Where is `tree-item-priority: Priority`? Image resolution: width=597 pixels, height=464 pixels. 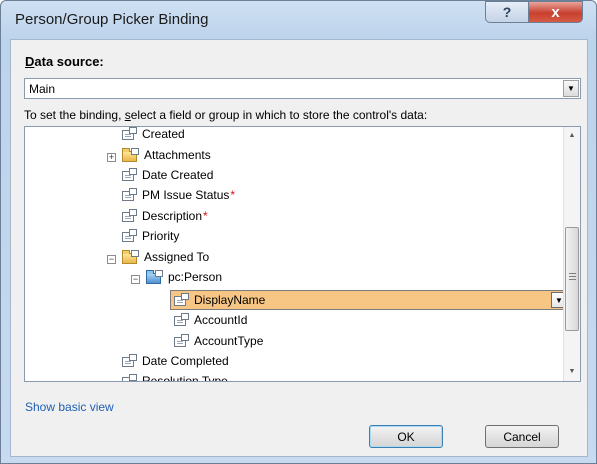 tree-item-priority: Priority is located at coordinates (150, 236).